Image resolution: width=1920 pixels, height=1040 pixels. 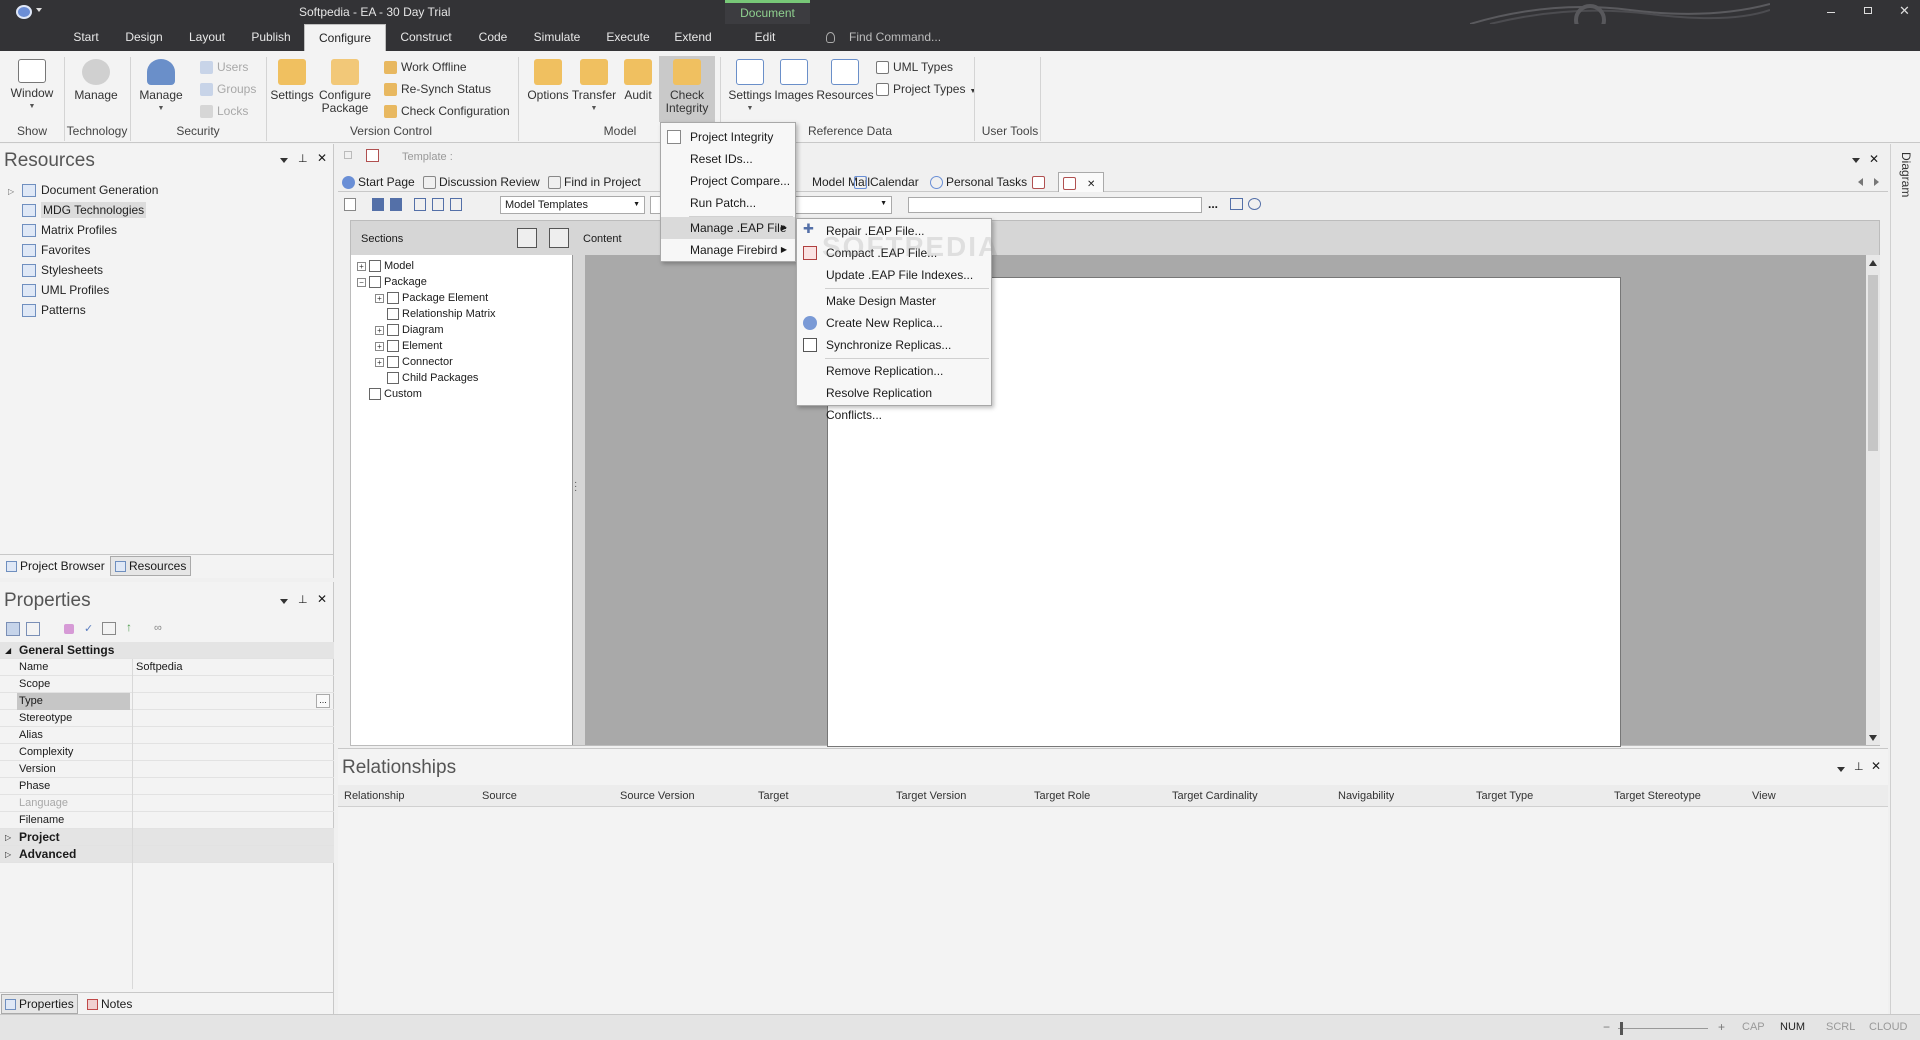 I want to click on tab-scroll-left-icon, so click(x=1860, y=182).